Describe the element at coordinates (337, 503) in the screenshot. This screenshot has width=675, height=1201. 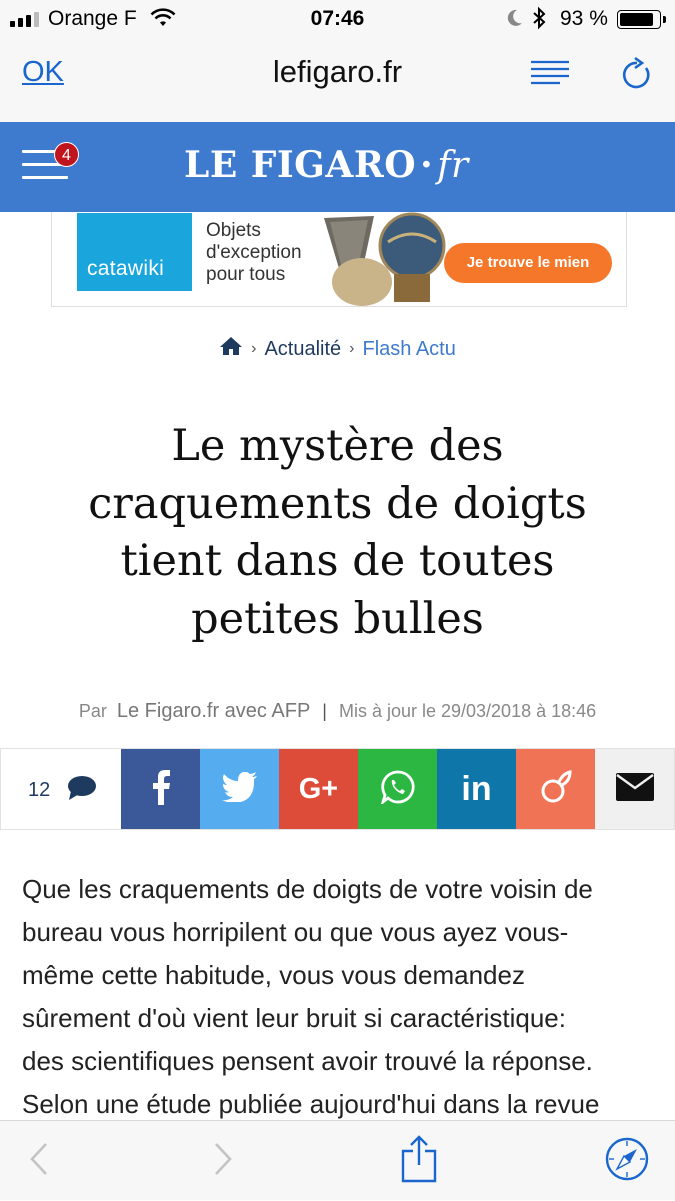
I see `title-line: craquements de doigts` at that location.